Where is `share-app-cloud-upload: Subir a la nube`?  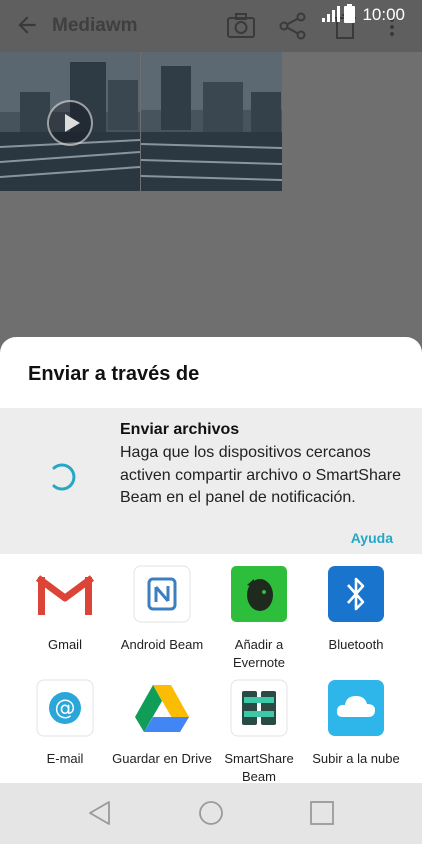 share-app-cloud-upload: Subir a la nube is located at coordinates (356, 723).